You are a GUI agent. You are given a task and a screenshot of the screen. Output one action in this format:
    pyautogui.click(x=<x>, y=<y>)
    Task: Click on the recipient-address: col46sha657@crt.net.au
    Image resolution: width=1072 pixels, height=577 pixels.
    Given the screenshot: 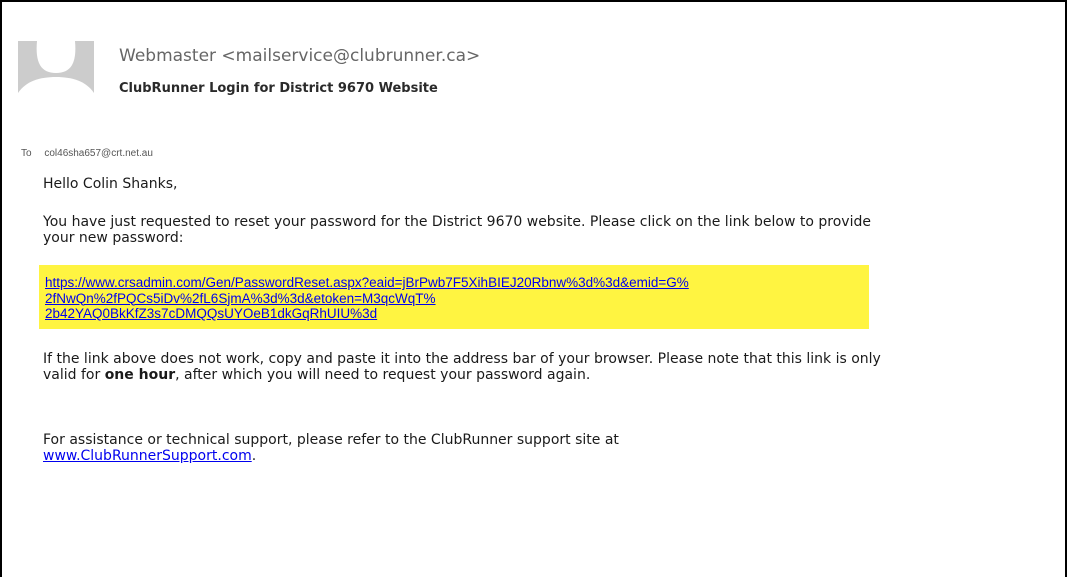 What is the action you would take?
    pyautogui.click(x=98, y=153)
    